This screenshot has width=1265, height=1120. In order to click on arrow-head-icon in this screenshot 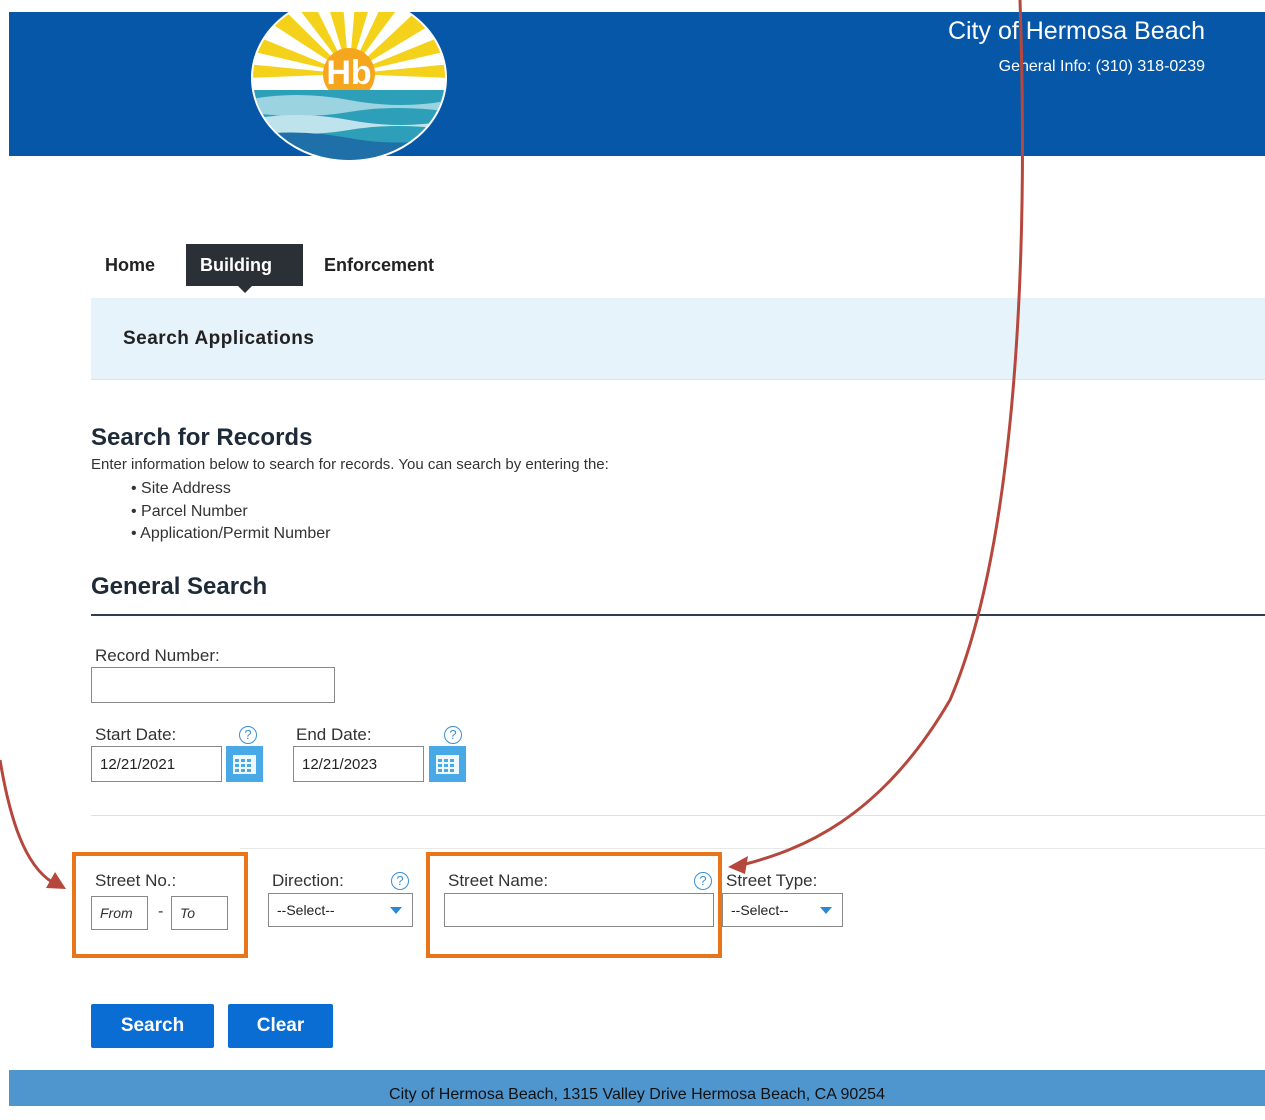, I will do `click(738, 865)`.